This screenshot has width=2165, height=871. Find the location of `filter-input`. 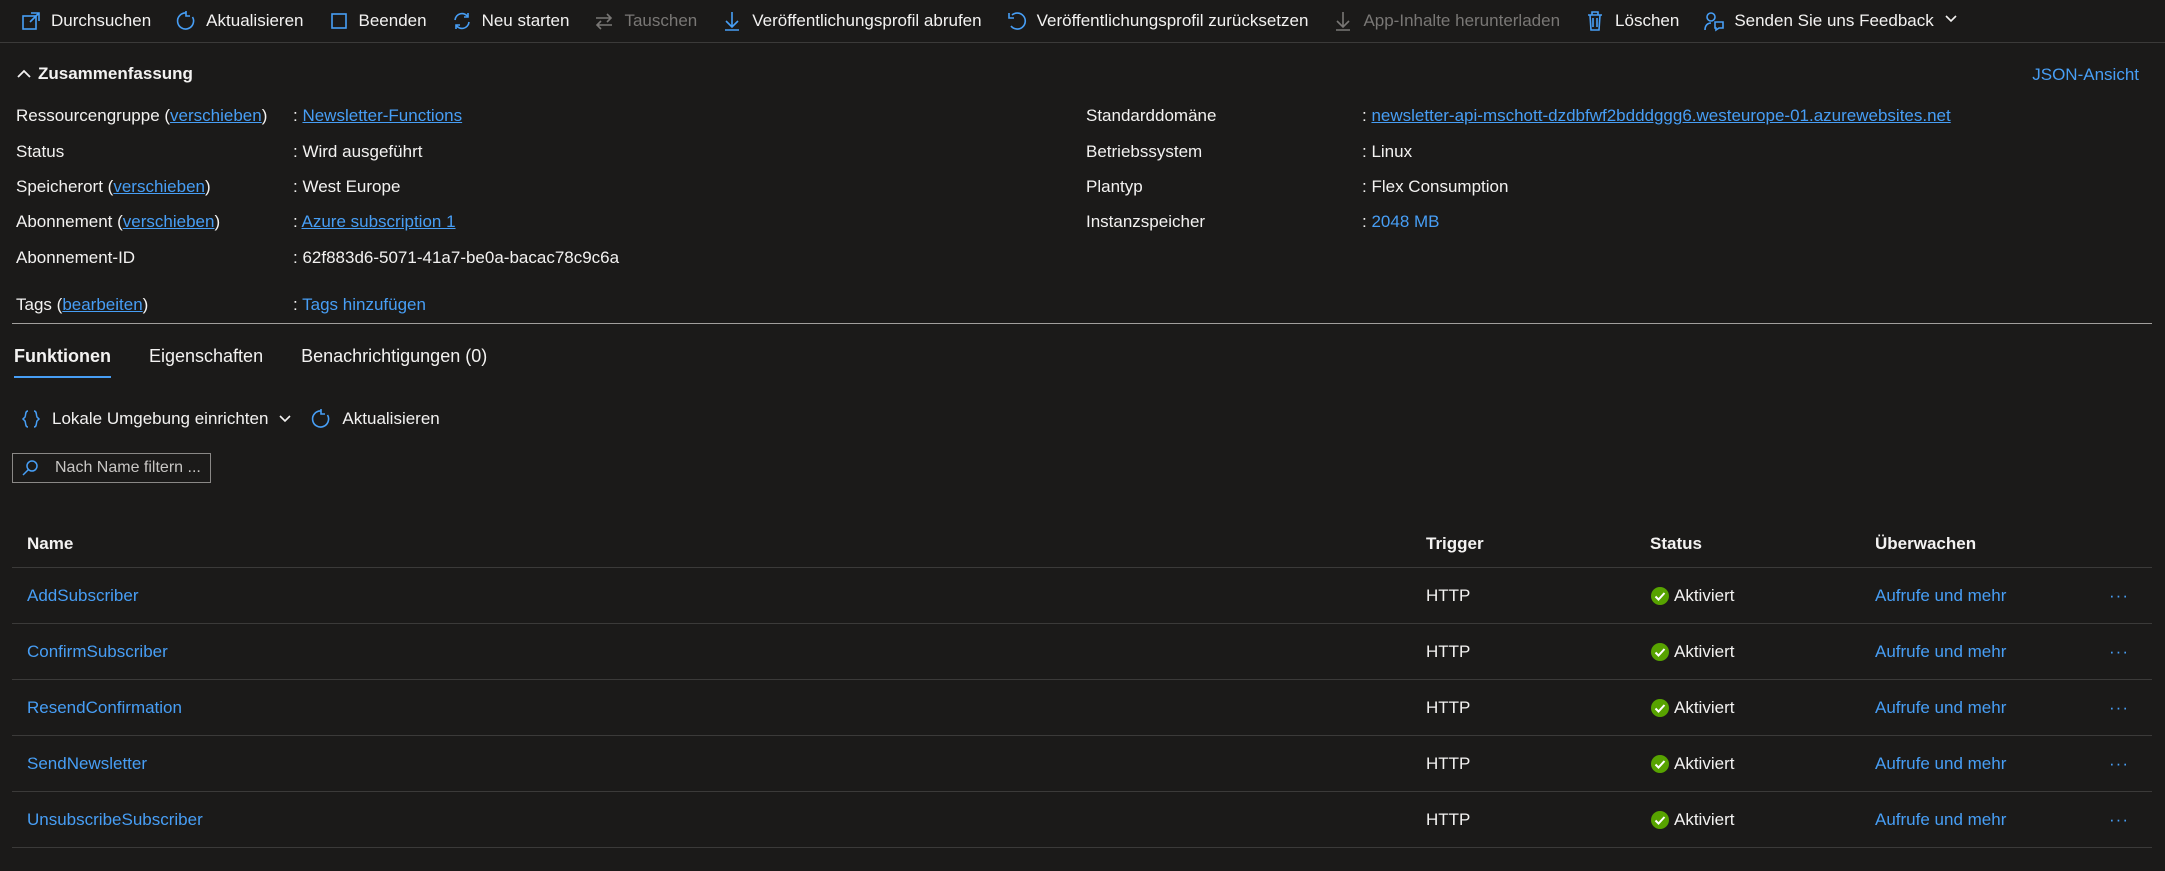

filter-input is located at coordinates (130, 468).